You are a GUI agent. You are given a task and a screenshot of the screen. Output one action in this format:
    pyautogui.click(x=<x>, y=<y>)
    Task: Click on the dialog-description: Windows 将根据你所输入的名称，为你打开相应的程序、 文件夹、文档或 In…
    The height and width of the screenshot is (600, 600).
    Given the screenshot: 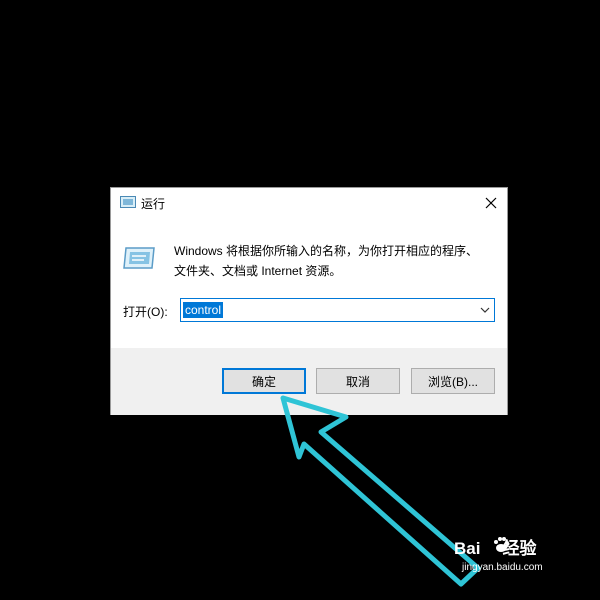 What is the action you would take?
    pyautogui.click(x=334, y=261)
    